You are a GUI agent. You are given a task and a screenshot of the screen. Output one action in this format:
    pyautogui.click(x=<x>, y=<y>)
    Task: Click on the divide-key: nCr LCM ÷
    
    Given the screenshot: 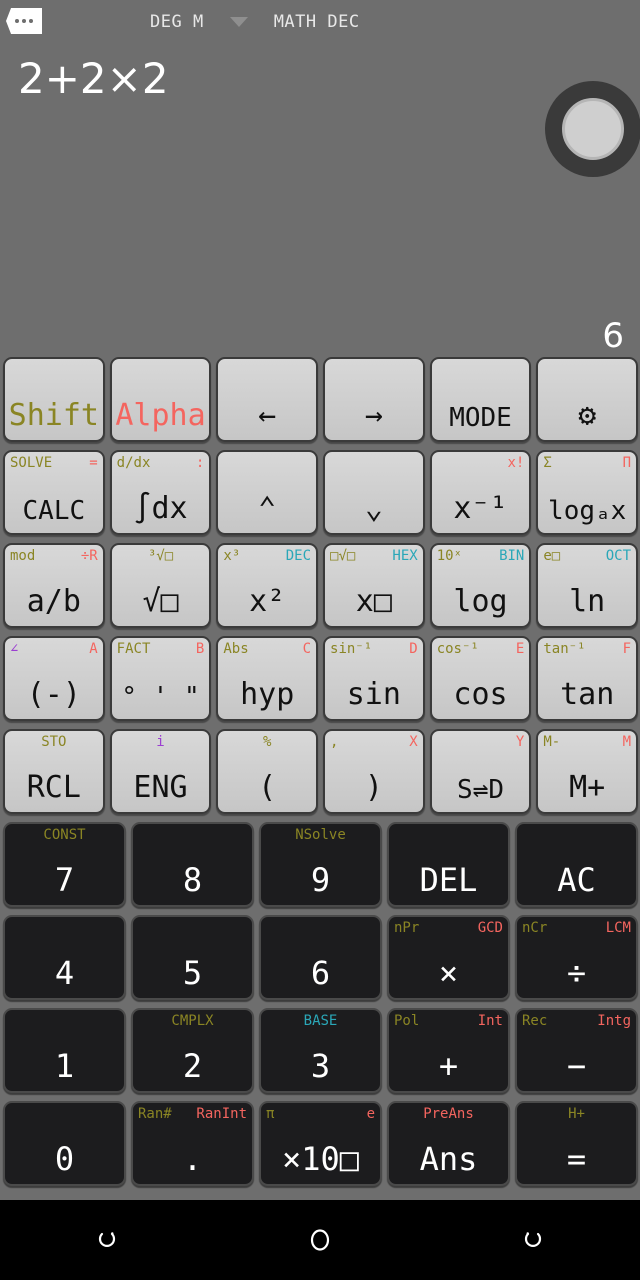 What is the action you would take?
    pyautogui.click(x=576, y=957)
    